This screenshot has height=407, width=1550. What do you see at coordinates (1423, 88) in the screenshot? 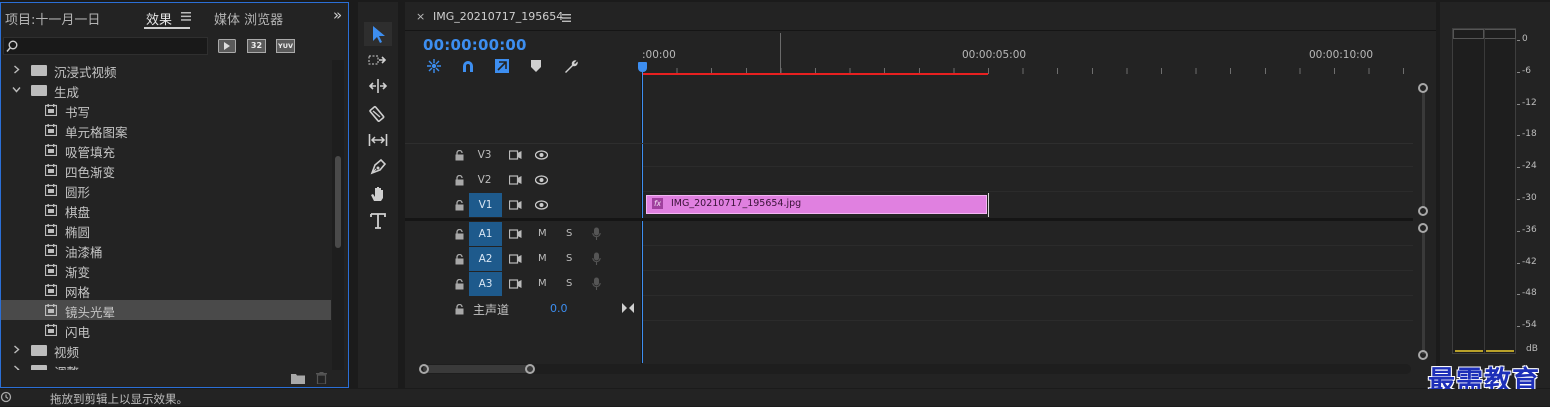
I see `video-zoom-handle-top` at bounding box center [1423, 88].